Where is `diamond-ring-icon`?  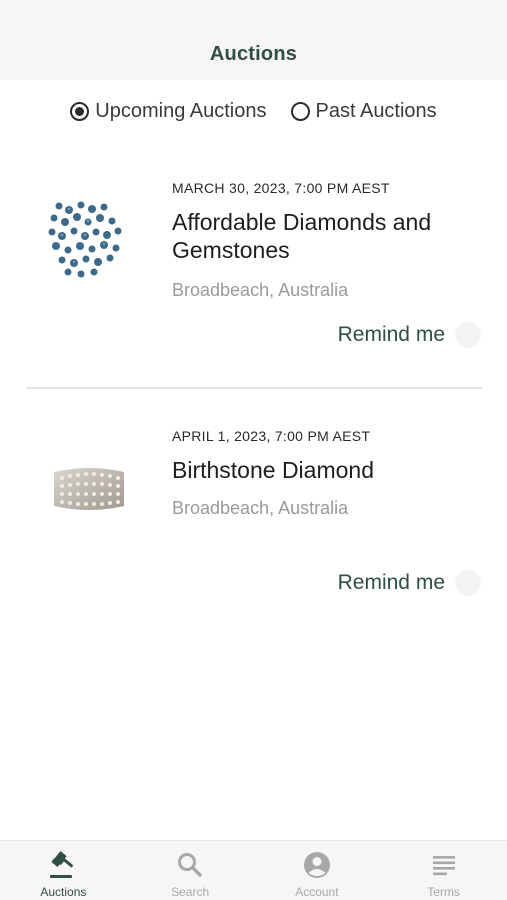 diamond-ring-icon is located at coordinates (89, 489).